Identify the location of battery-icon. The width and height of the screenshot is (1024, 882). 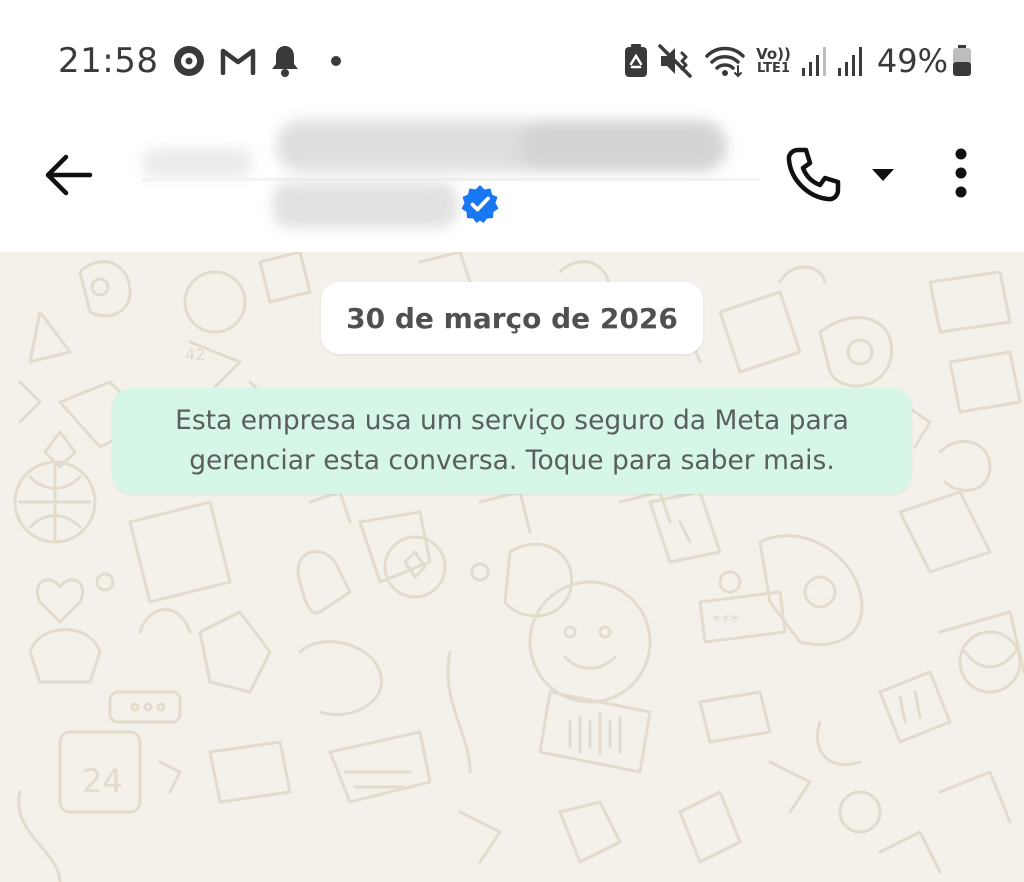
(962, 61).